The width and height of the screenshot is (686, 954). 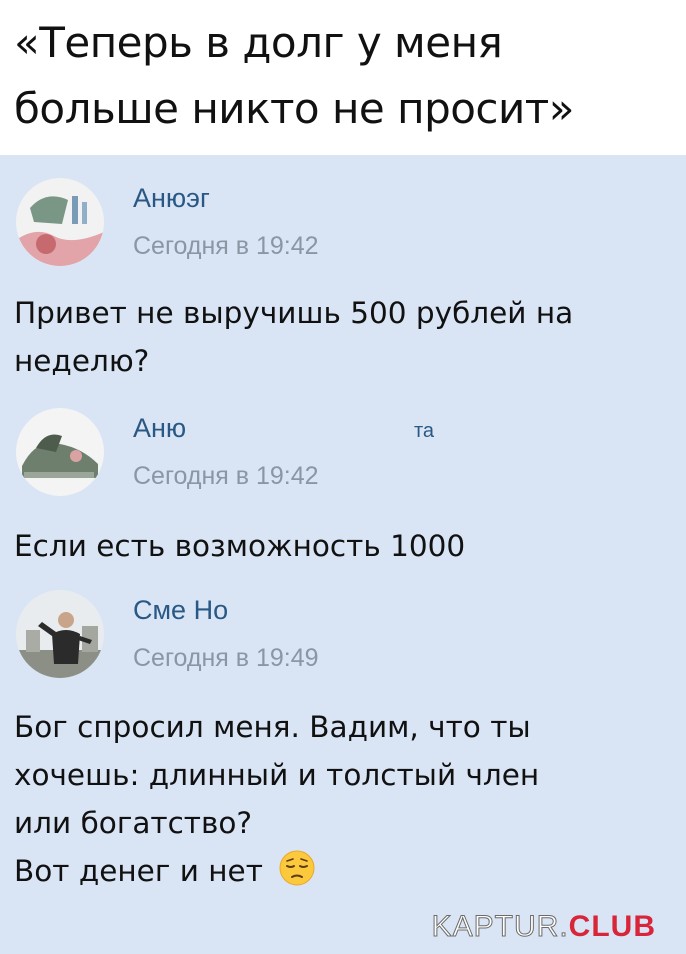 What do you see at coordinates (159, 428) in the screenshot?
I see `author-name: Аню` at bounding box center [159, 428].